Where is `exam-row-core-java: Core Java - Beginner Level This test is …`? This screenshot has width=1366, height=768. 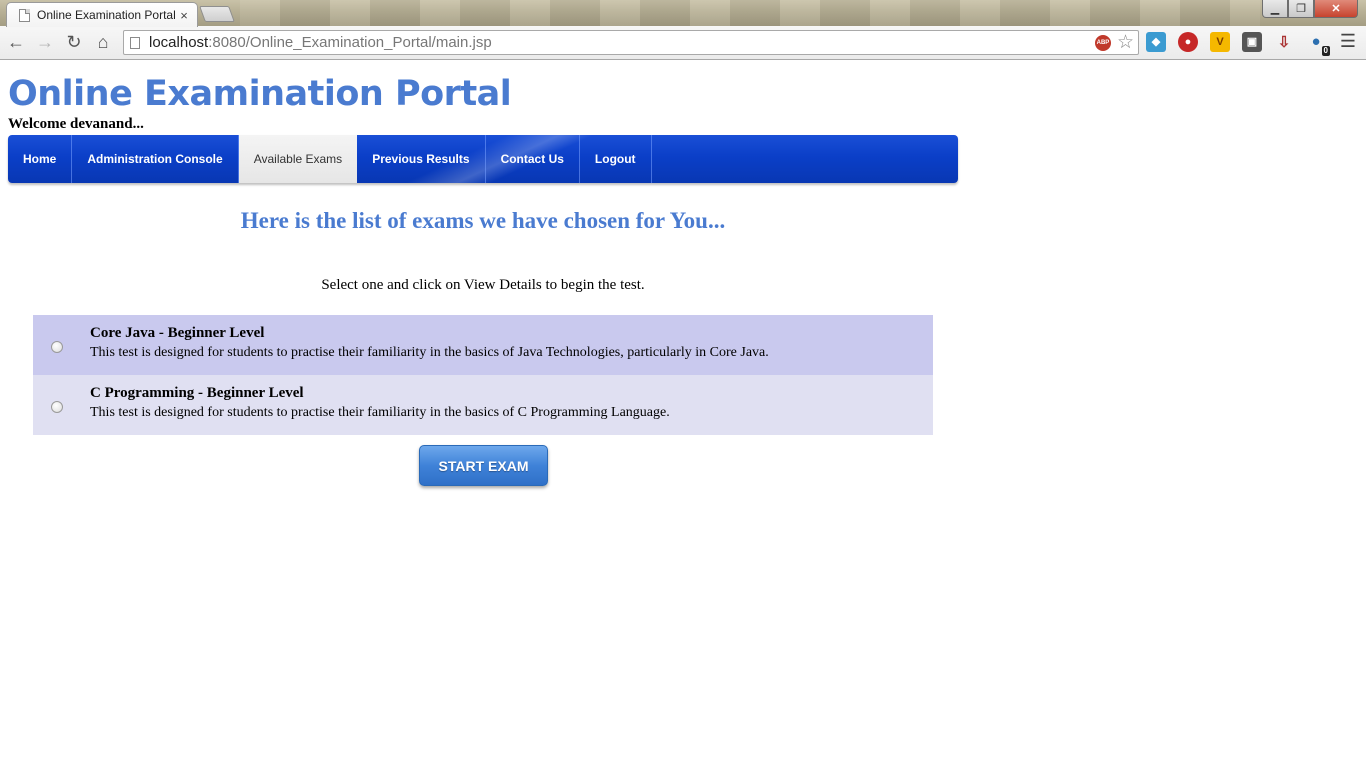 exam-row-core-java: Core Java - Beginner Level This test is … is located at coordinates (483, 345).